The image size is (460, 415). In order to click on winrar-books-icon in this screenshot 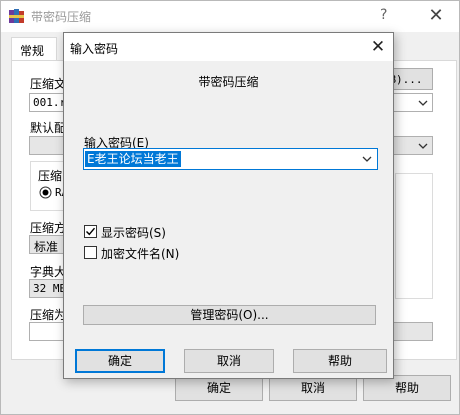, I will do `click(16, 16)`.